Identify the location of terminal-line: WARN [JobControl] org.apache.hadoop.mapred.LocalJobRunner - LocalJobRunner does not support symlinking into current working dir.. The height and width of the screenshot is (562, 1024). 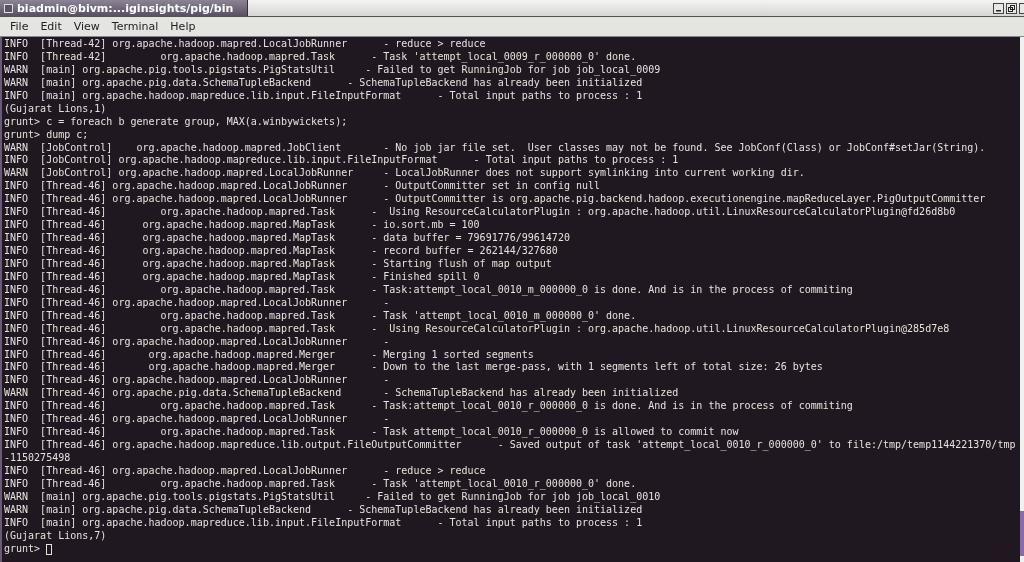
(404, 174).